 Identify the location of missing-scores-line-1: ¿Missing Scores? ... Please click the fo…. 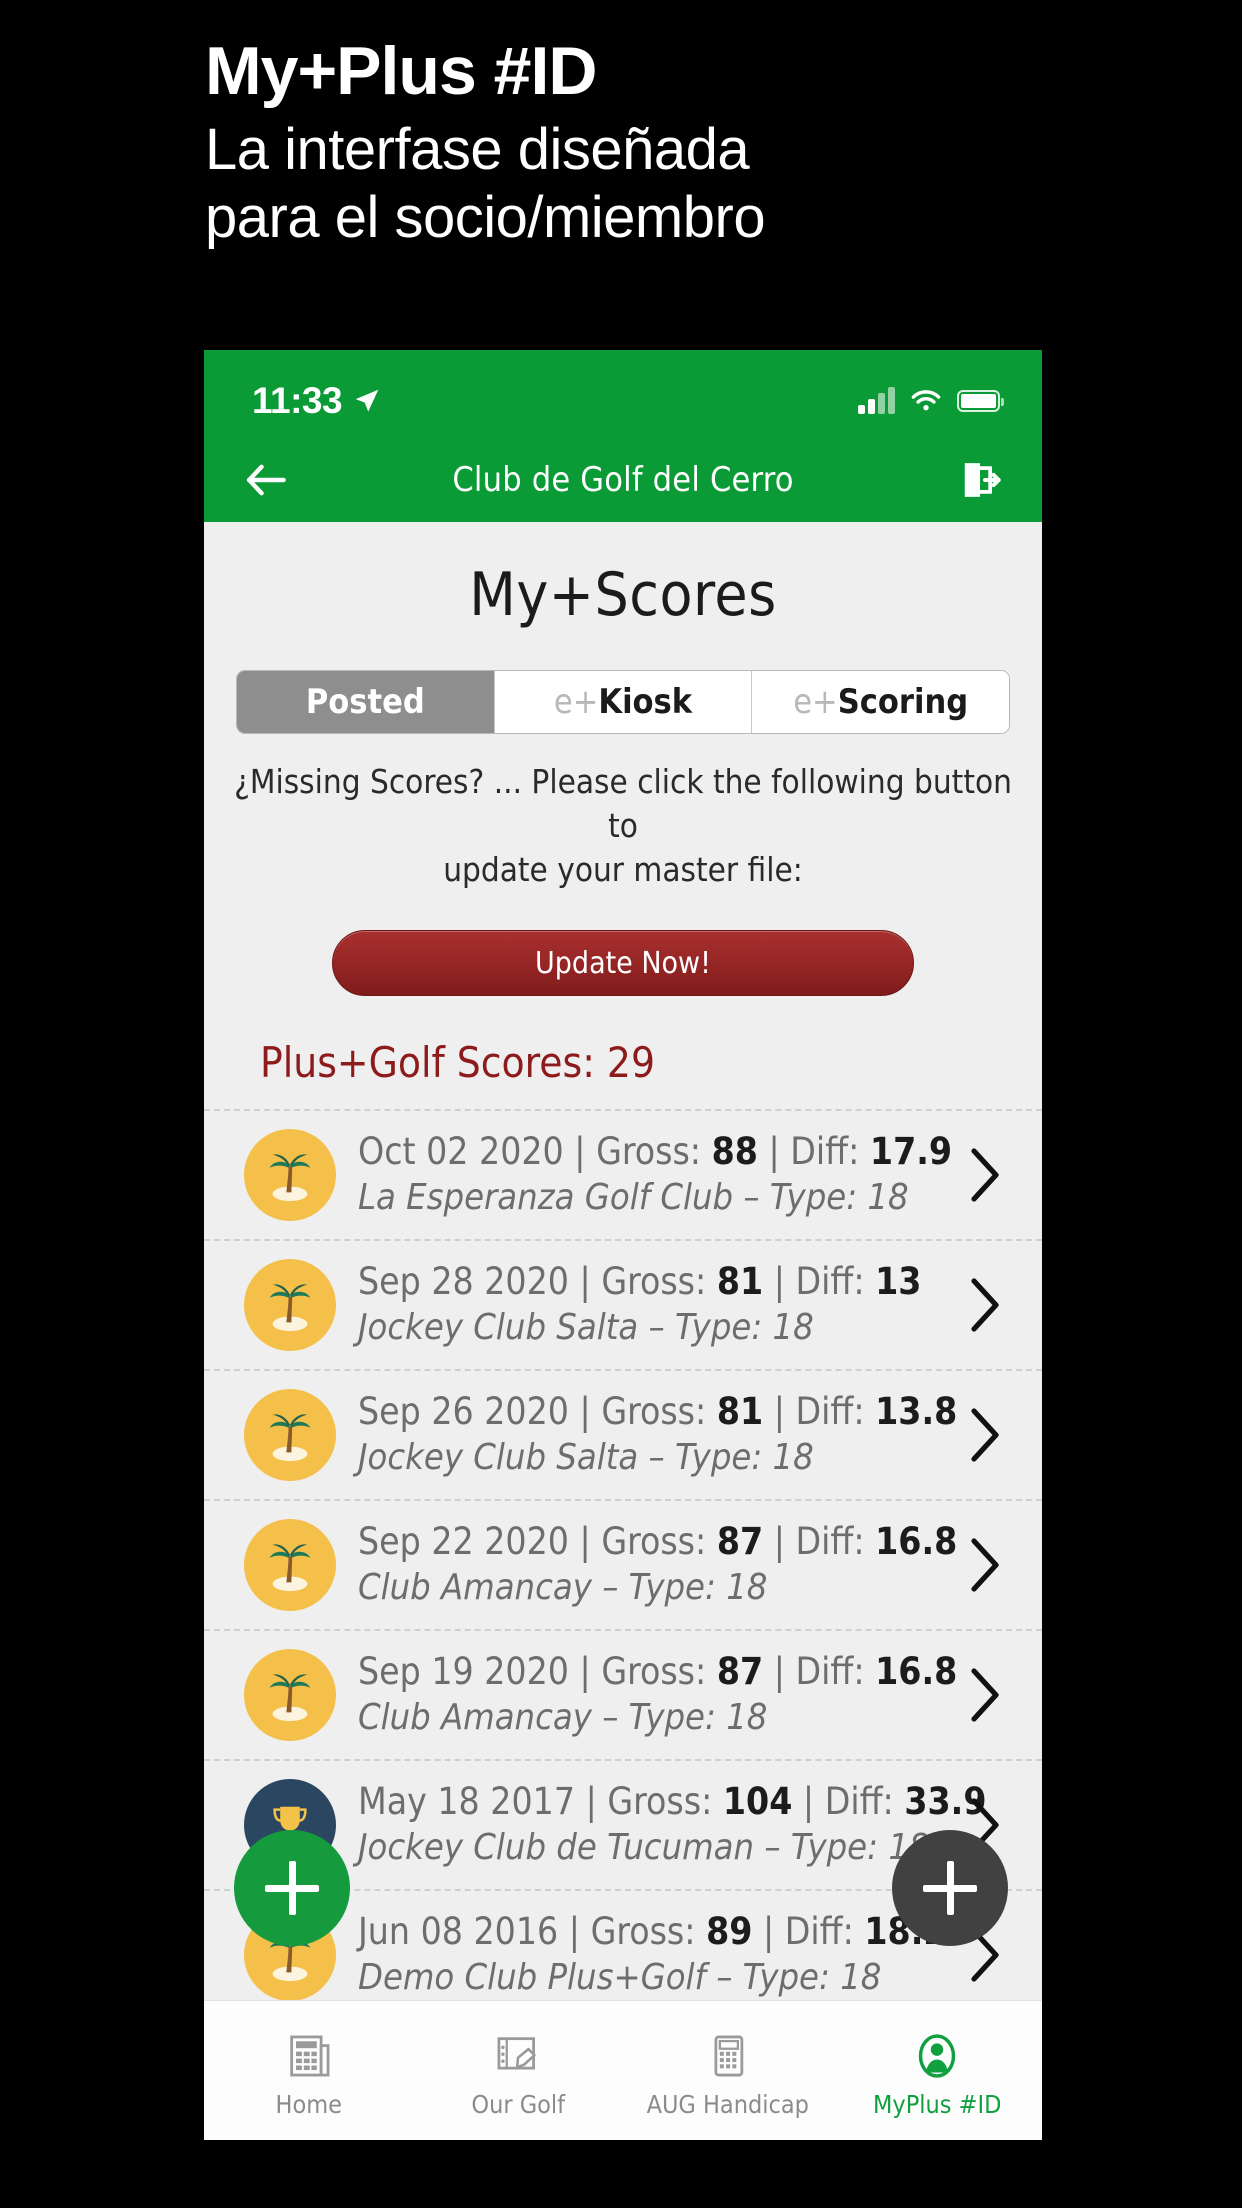
(623, 803).